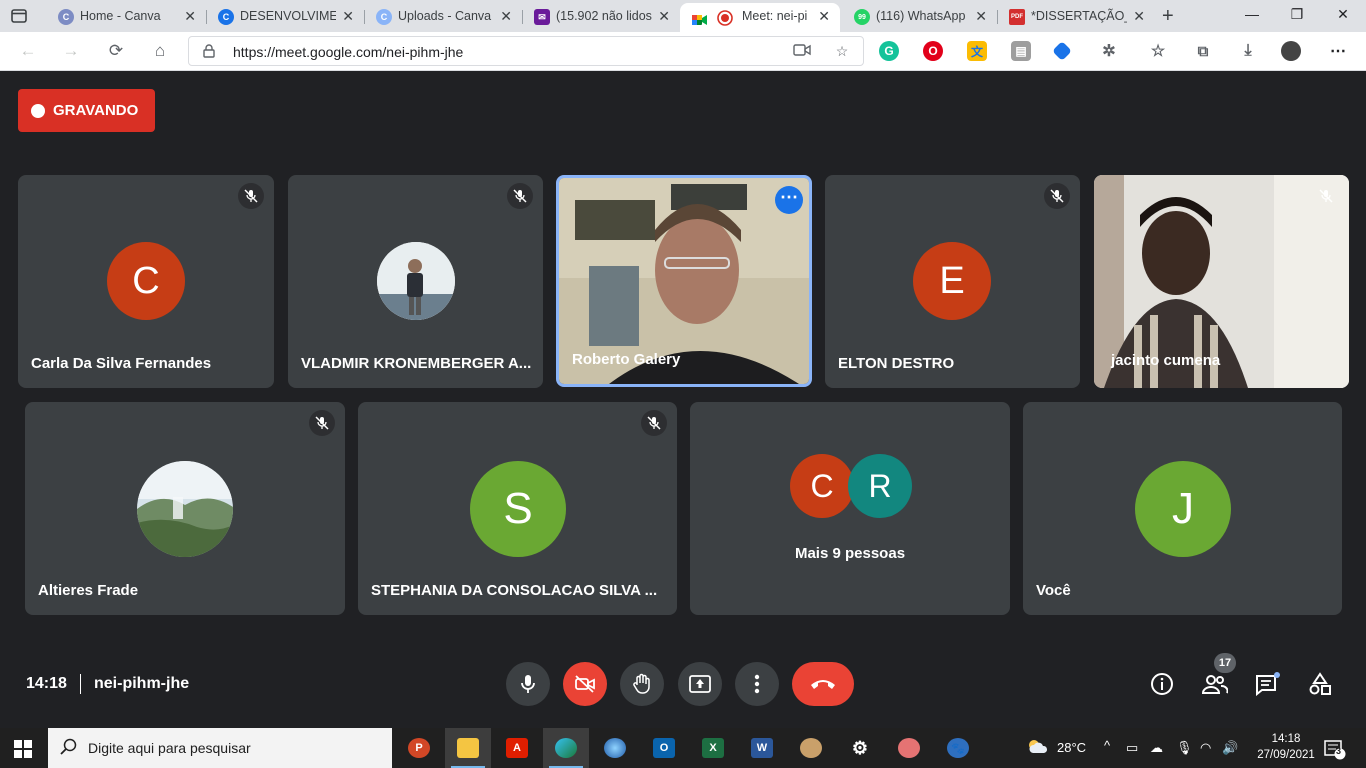  What do you see at coordinates (933, 51) in the screenshot?
I see `opera-extension-icon: O` at bounding box center [933, 51].